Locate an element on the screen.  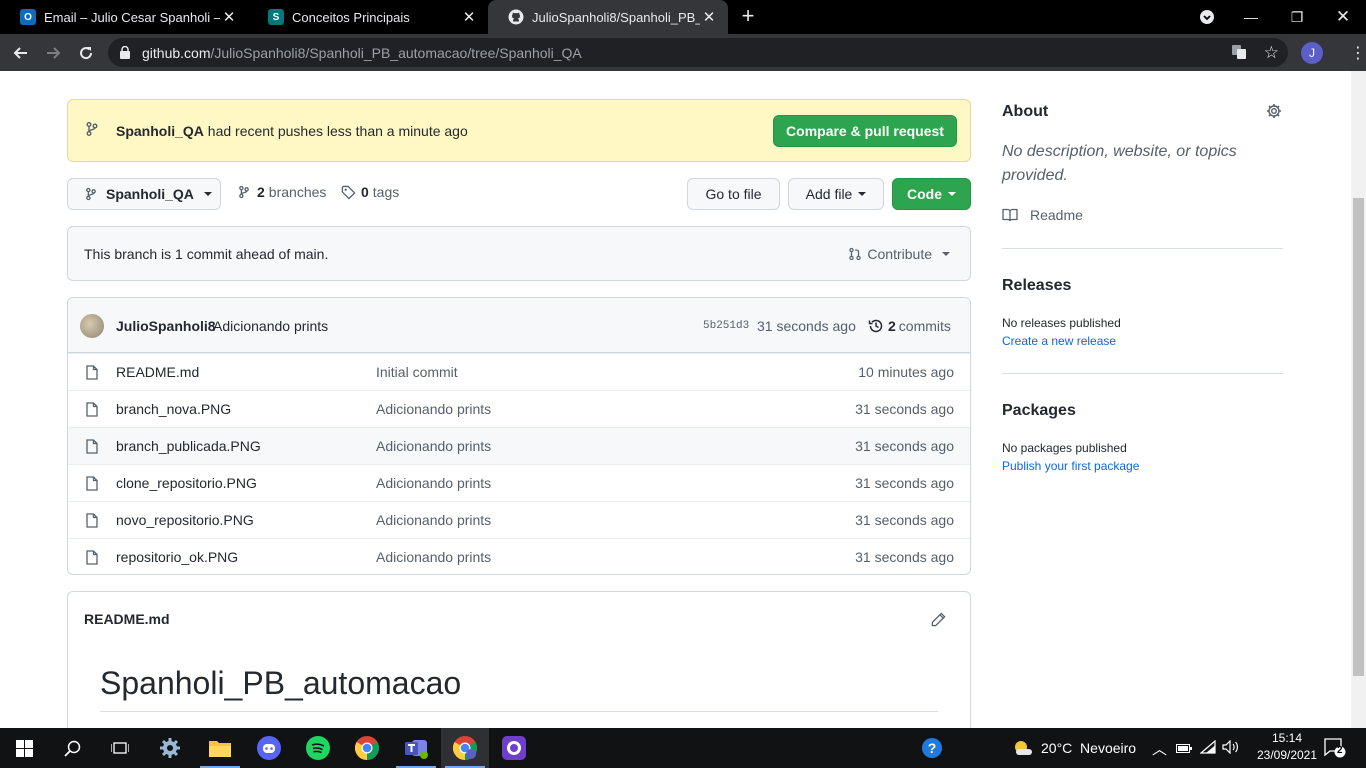
page-scrollbar is located at coordinates (1358, 399).